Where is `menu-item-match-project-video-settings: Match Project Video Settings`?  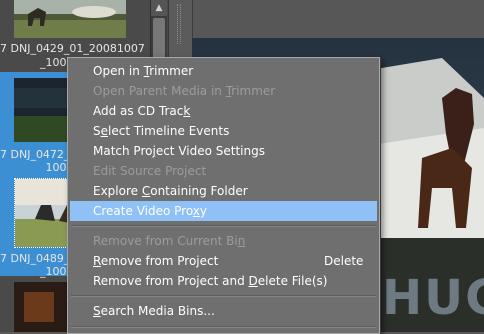
menu-item-match-project-video-settings: Match Project Video Settings is located at coordinates (223, 151).